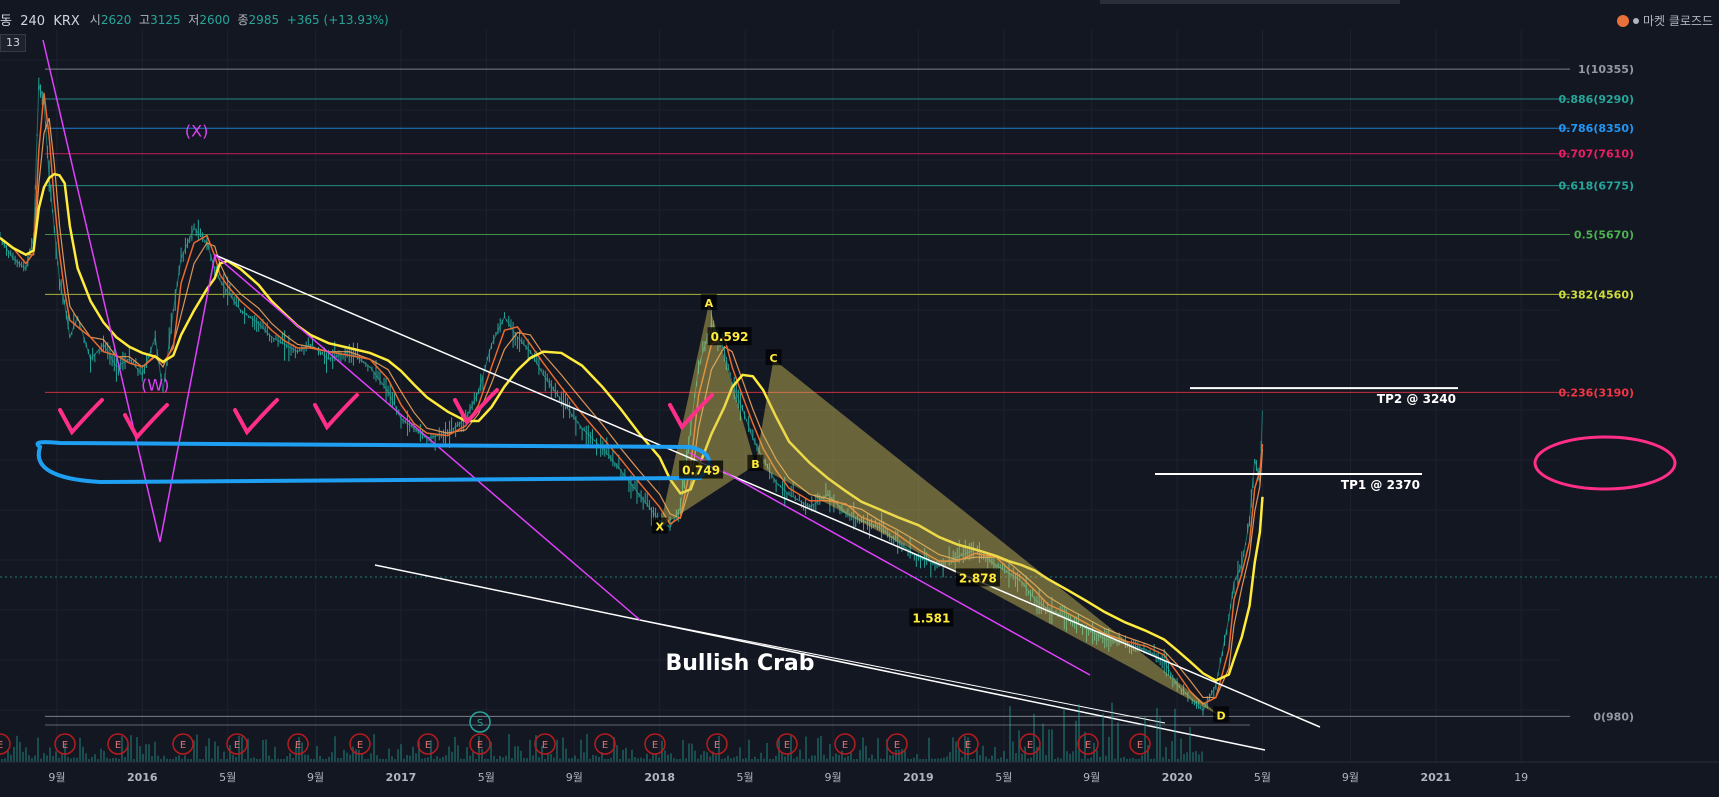 The height and width of the screenshot is (797, 1719). Describe the element at coordinates (239, 19) in the screenshot. I see `ohlc-readout: 시2620 고3125 저2600 종2985 +365 (+13.93%)` at that location.